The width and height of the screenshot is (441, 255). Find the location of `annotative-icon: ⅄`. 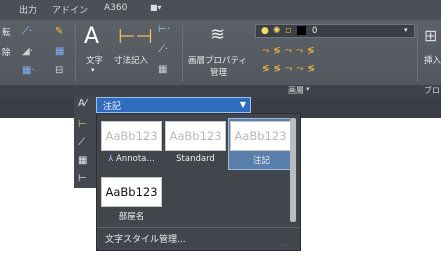

annotative-icon: ⅄ is located at coordinates (112, 159).